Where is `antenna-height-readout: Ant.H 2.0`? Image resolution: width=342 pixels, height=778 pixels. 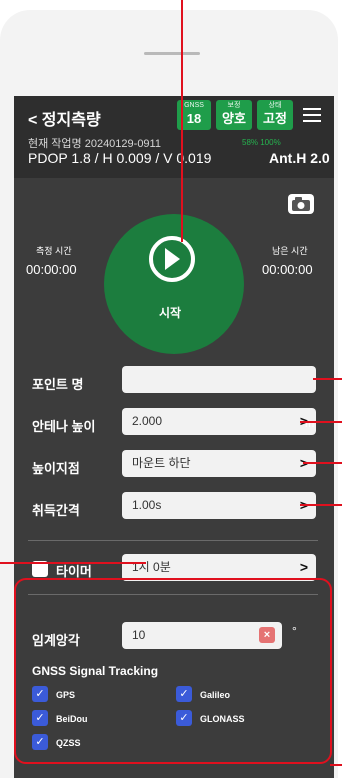
antenna-height-readout: Ant.H 2.0 is located at coordinates (299, 158).